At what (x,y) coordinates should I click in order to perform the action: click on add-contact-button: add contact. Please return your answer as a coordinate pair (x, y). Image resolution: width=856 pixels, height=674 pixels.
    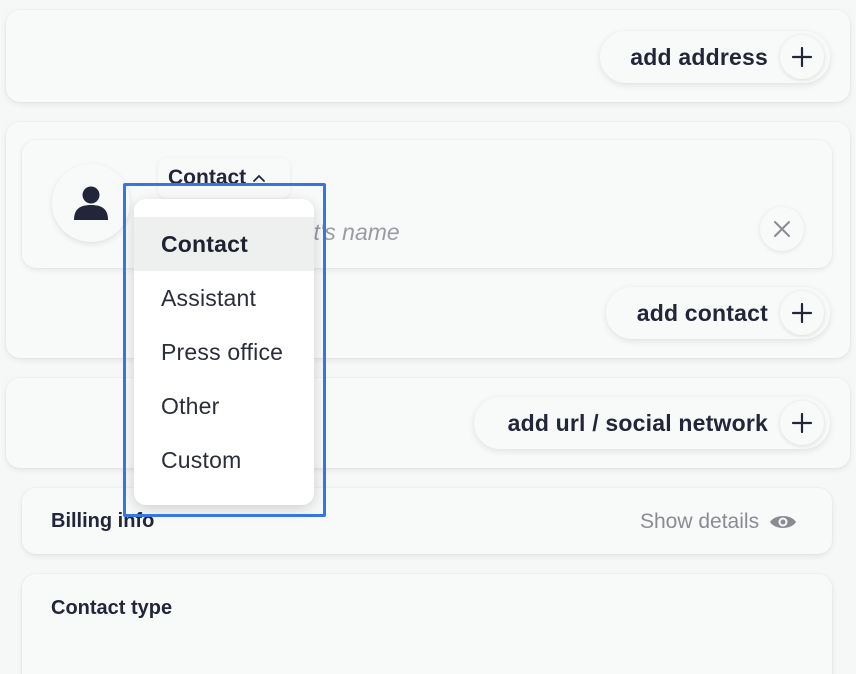
    Looking at the image, I should click on (718, 313).